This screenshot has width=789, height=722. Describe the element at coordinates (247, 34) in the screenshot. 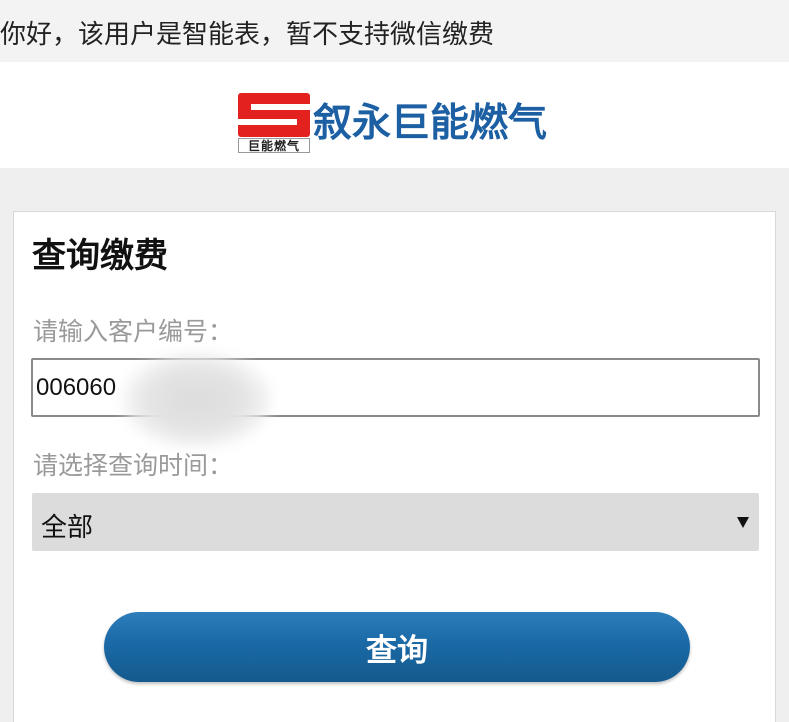

I see `notice-text: 你好，该用户是智能表，暂不支持微信缴费` at that location.